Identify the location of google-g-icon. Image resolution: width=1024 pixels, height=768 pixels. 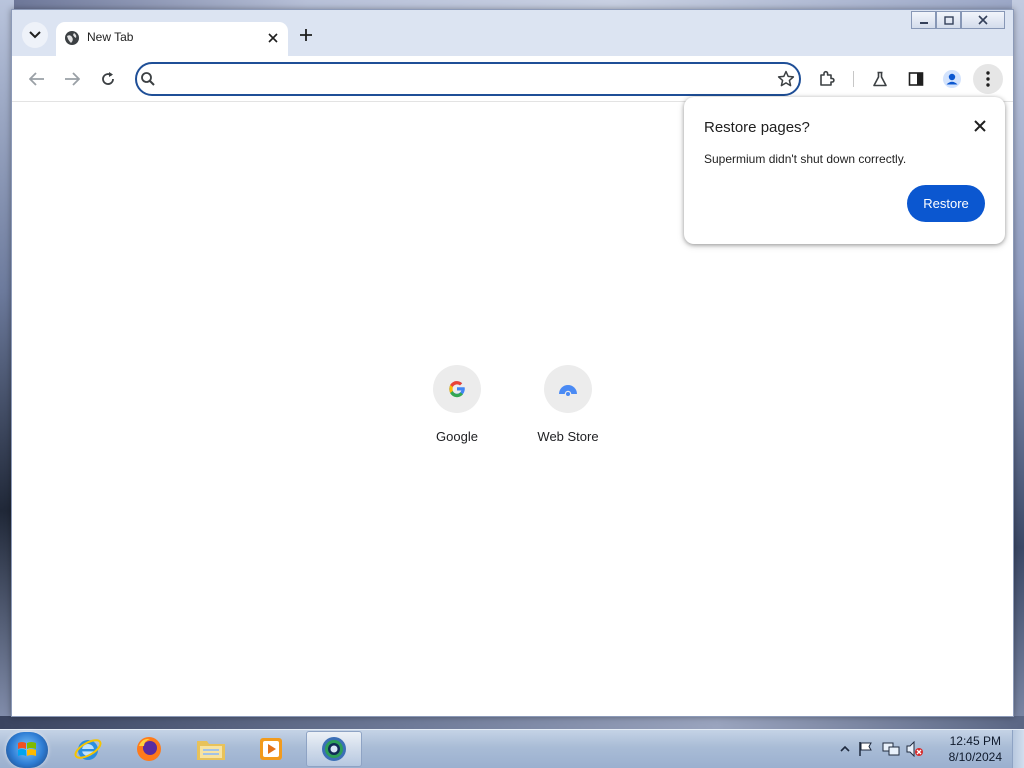
(457, 389).